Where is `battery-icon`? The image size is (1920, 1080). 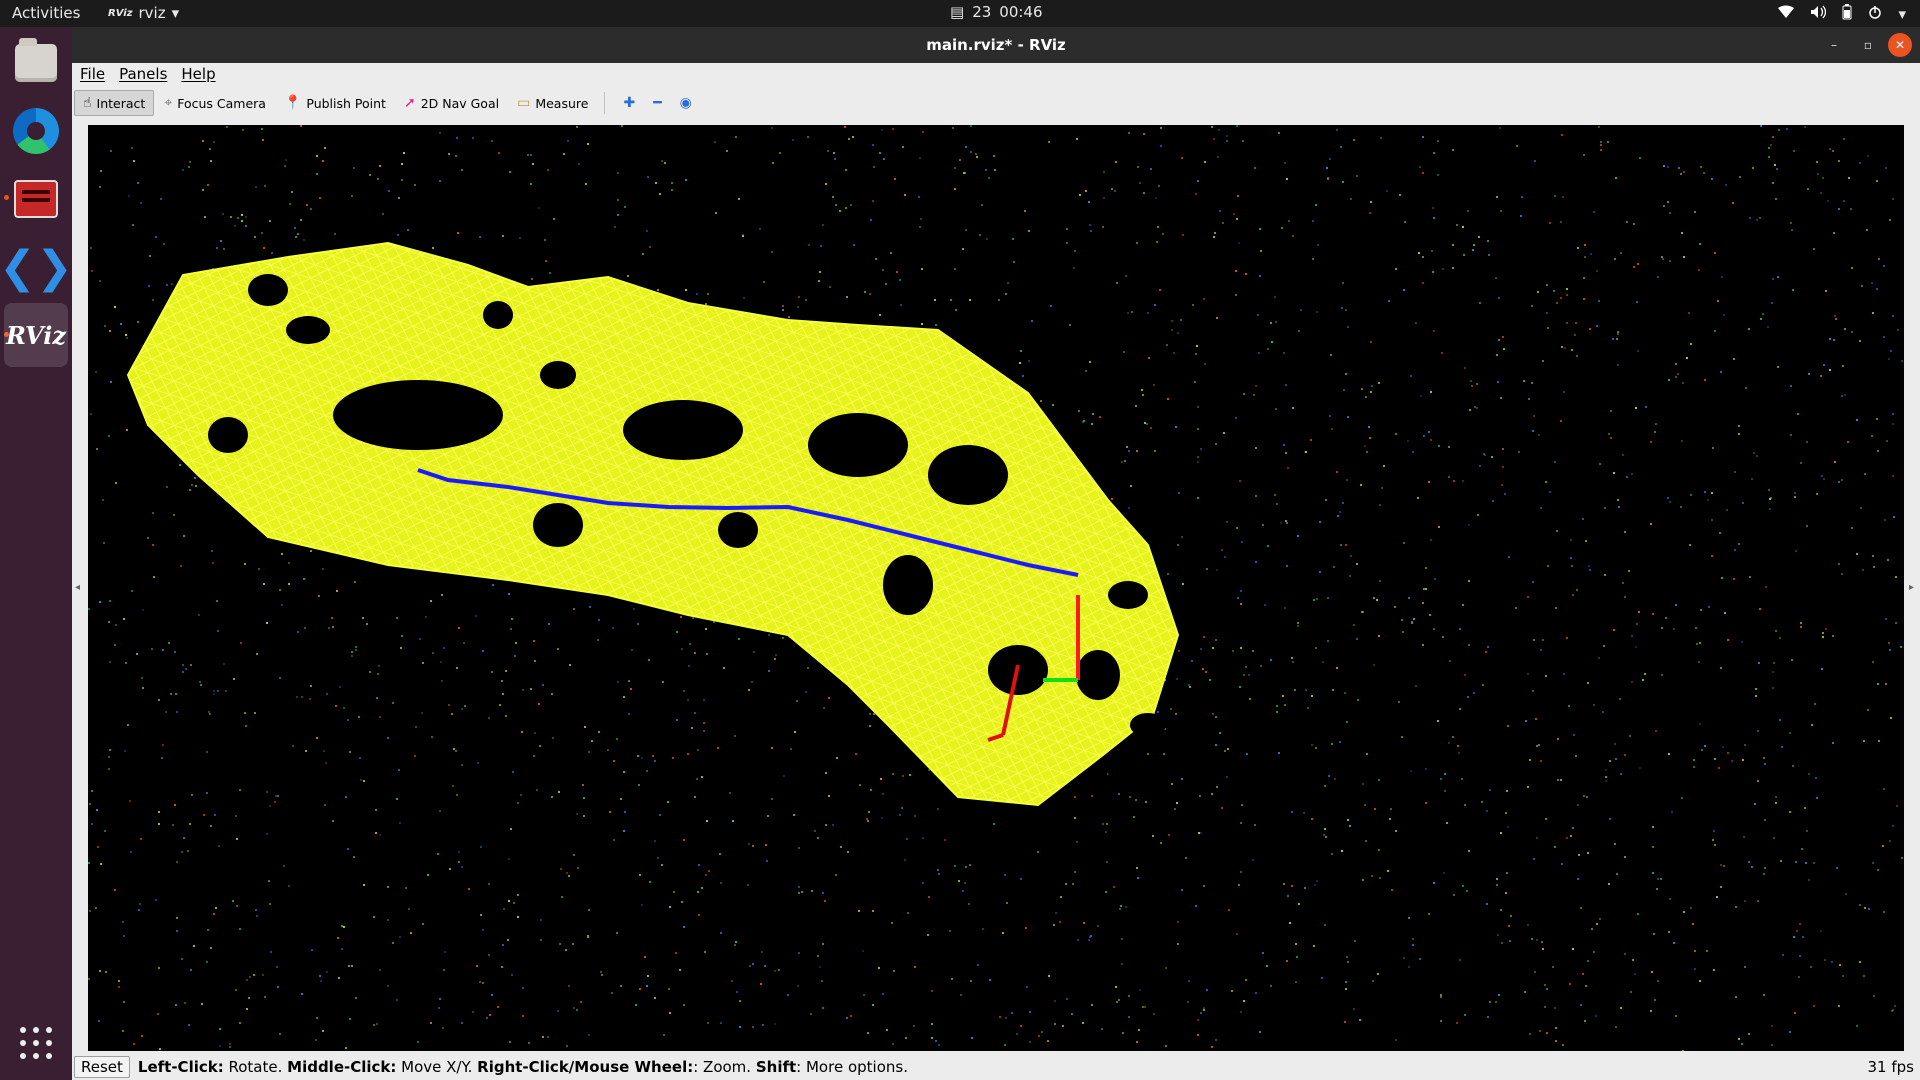
battery-icon is located at coordinates (1847, 14).